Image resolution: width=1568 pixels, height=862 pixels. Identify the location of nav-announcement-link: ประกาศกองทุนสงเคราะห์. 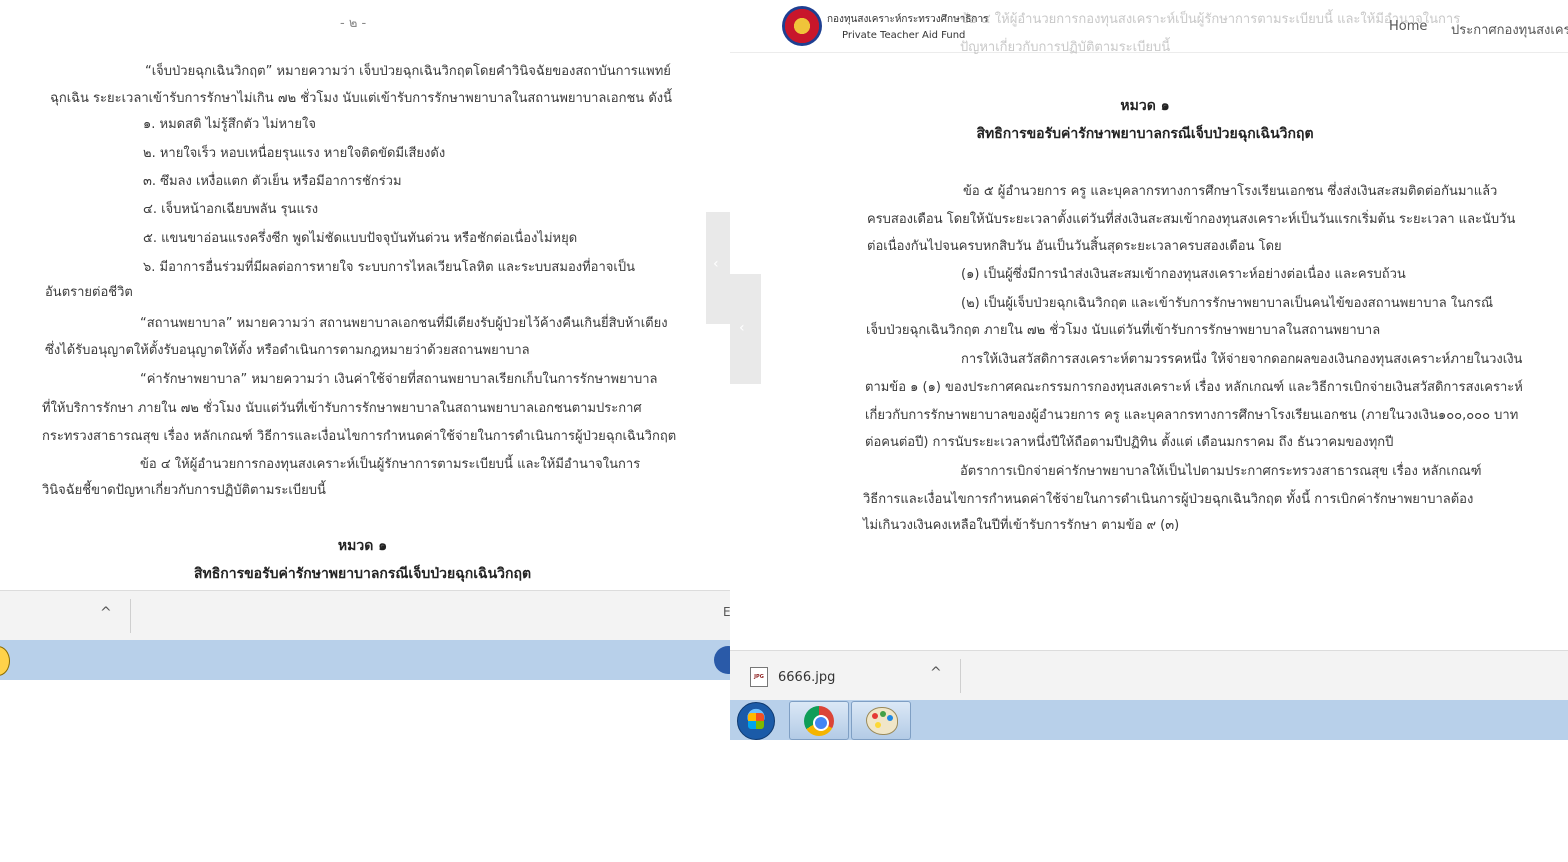
(1509, 29).